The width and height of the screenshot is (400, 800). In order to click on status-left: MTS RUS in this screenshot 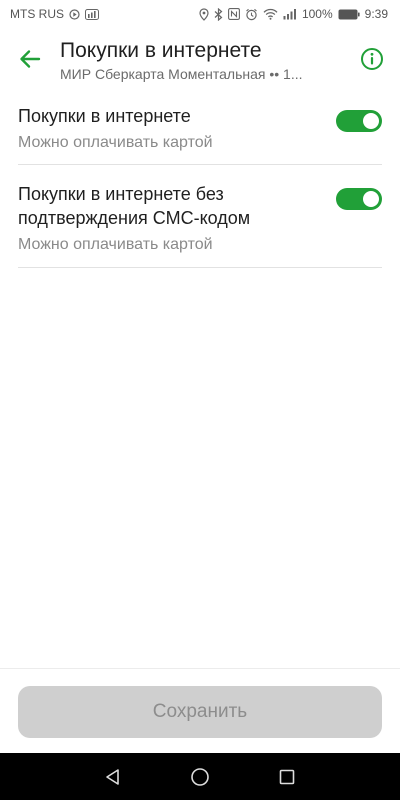, I will do `click(54, 14)`.